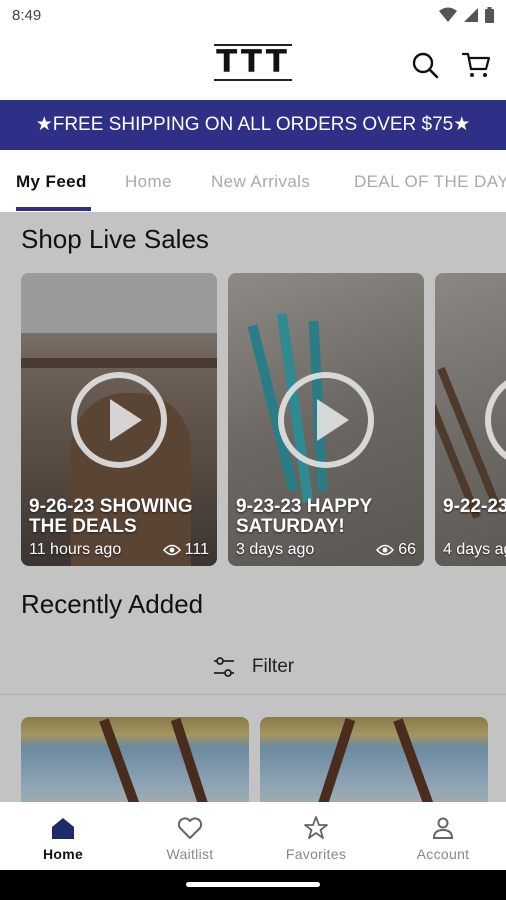 The width and height of the screenshot is (506, 900). Describe the element at coordinates (119, 303) in the screenshot. I see `video-thumbnail-wall` at that location.